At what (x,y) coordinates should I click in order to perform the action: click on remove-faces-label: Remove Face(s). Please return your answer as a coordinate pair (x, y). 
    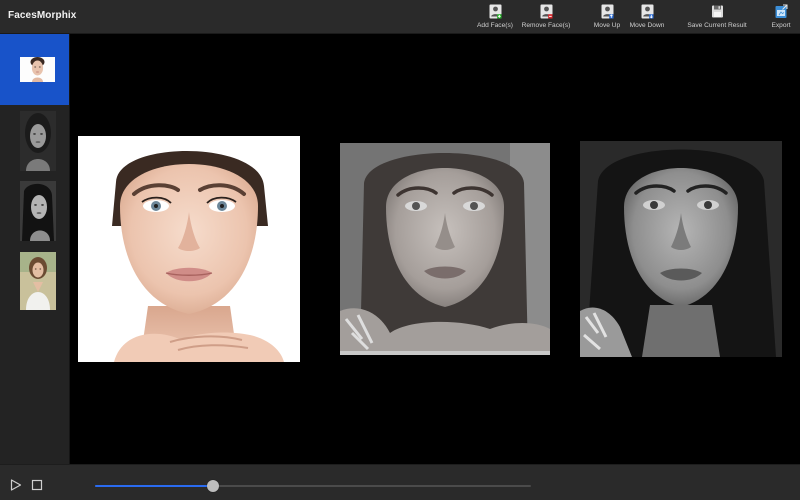
    Looking at the image, I should click on (546, 25).